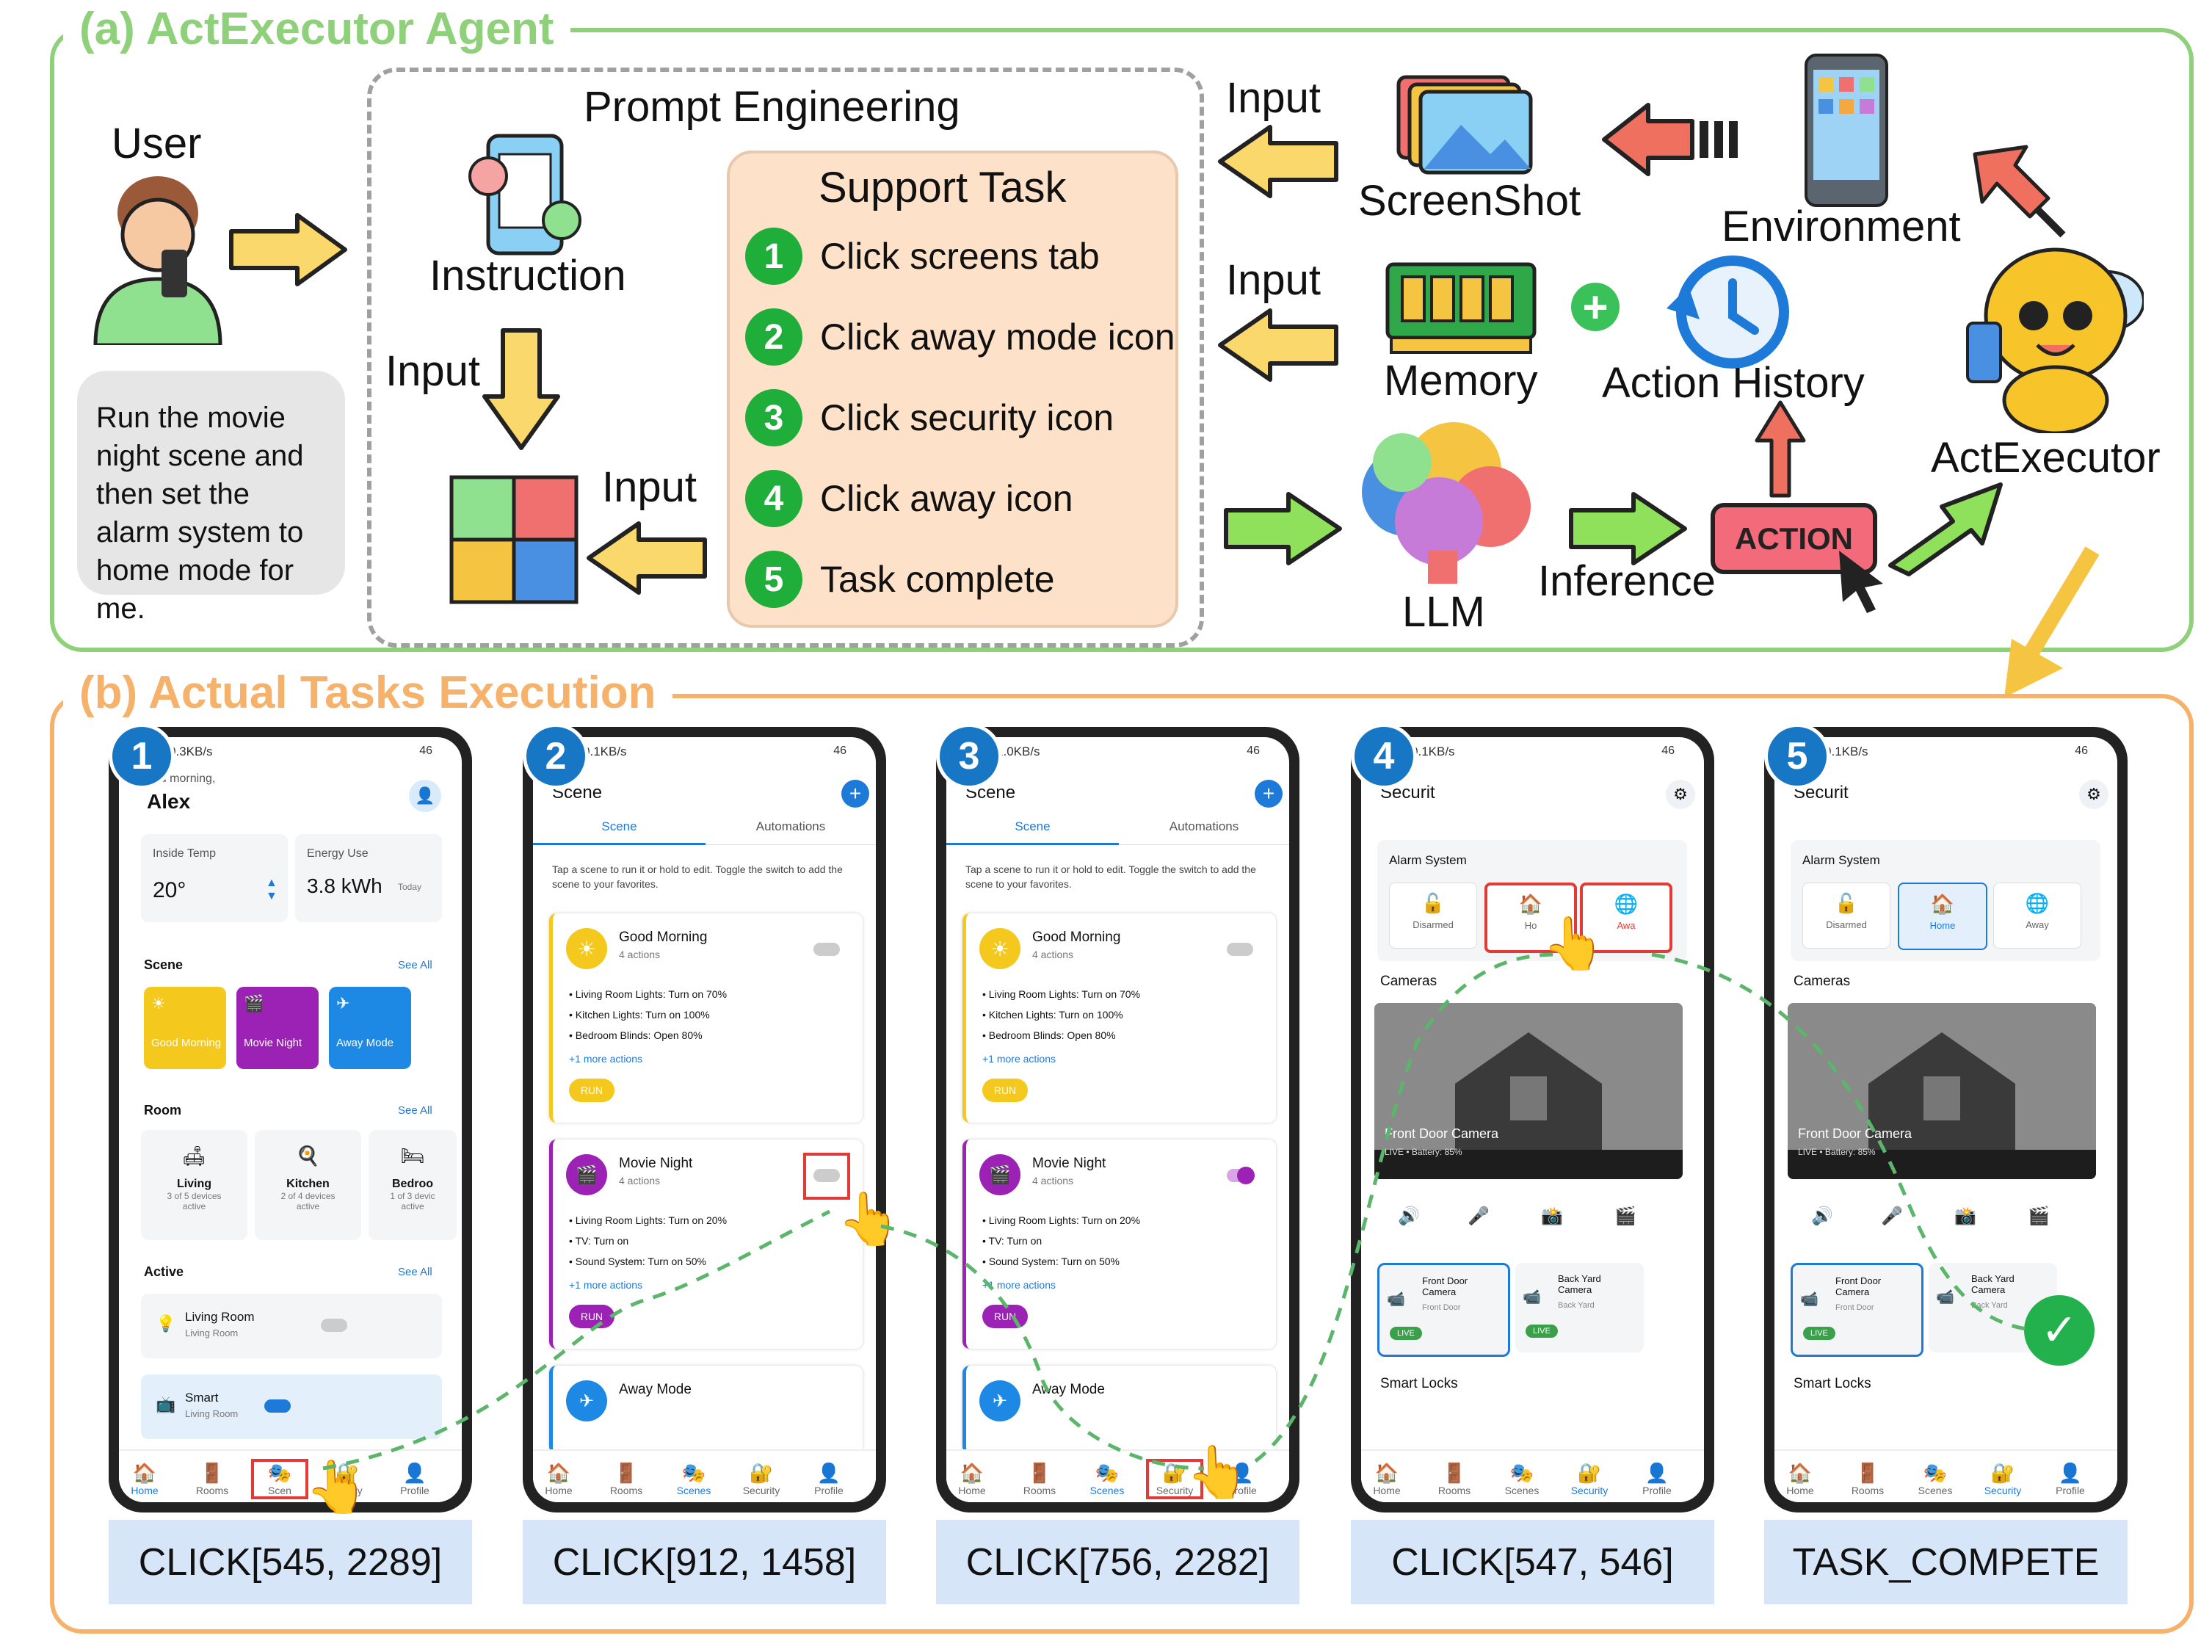  What do you see at coordinates (1532, 1562) in the screenshot?
I see `action-box-4: CLICK[547, 546]` at bounding box center [1532, 1562].